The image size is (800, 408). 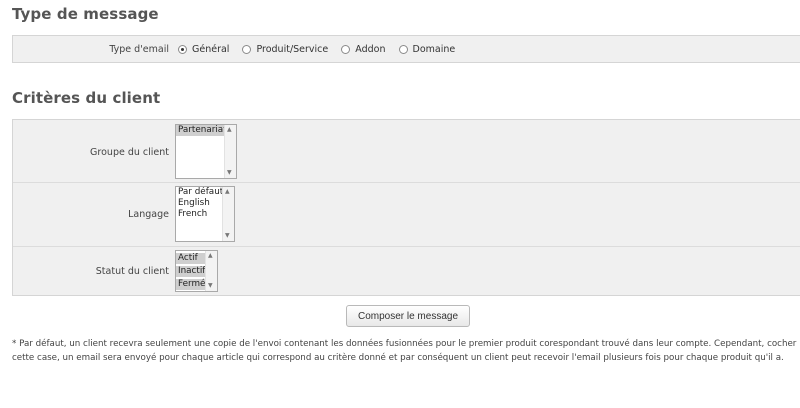 I want to click on radio-product-service-indicator, so click(x=247, y=49).